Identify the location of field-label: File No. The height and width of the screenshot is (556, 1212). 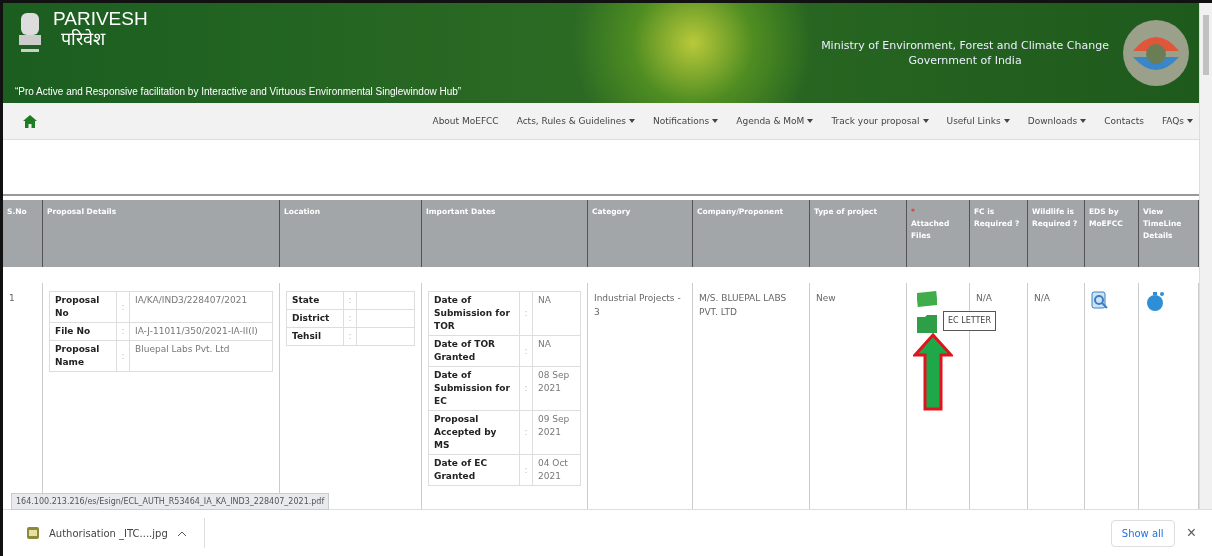
(83, 331).